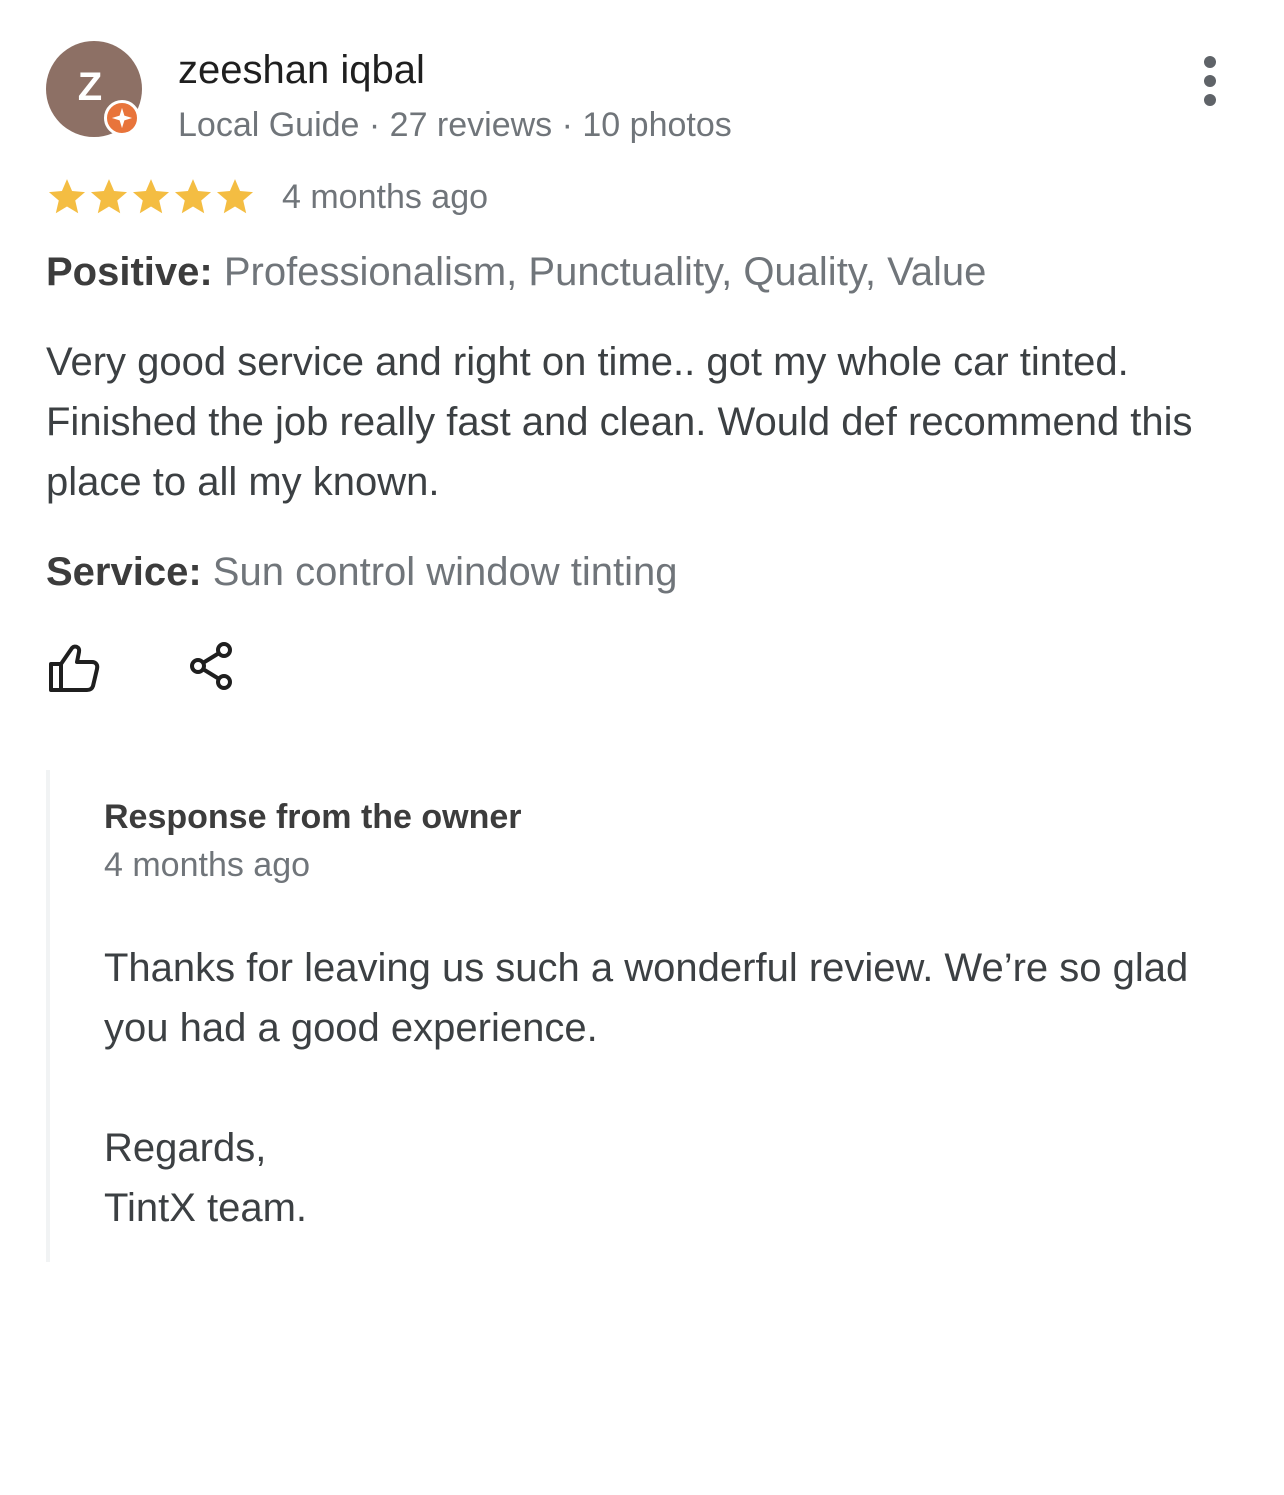 The image size is (1284, 1495). What do you see at coordinates (313, 817) in the screenshot?
I see `owner-response-title: Response from the owner` at bounding box center [313, 817].